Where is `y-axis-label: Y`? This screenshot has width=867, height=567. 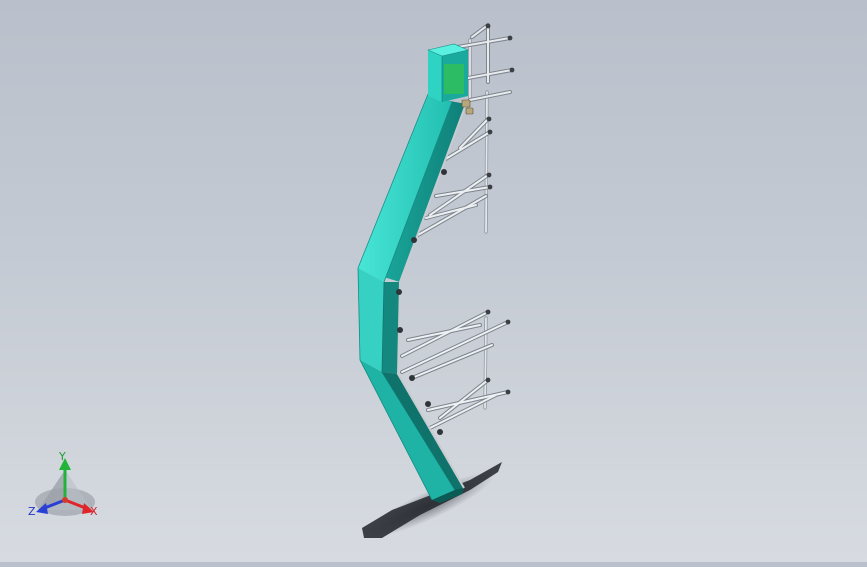
y-axis-label: Y is located at coordinates (62, 456).